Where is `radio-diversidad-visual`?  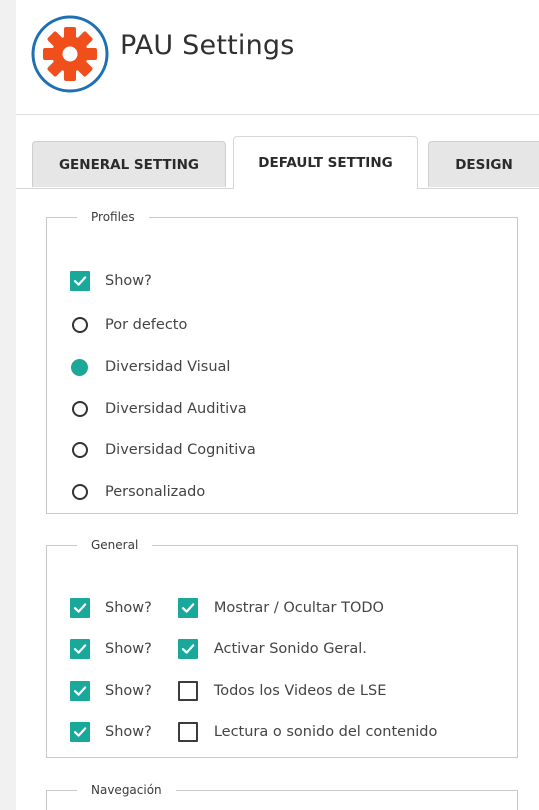
radio-diversidad-visual is located at coordinates (79, 367).